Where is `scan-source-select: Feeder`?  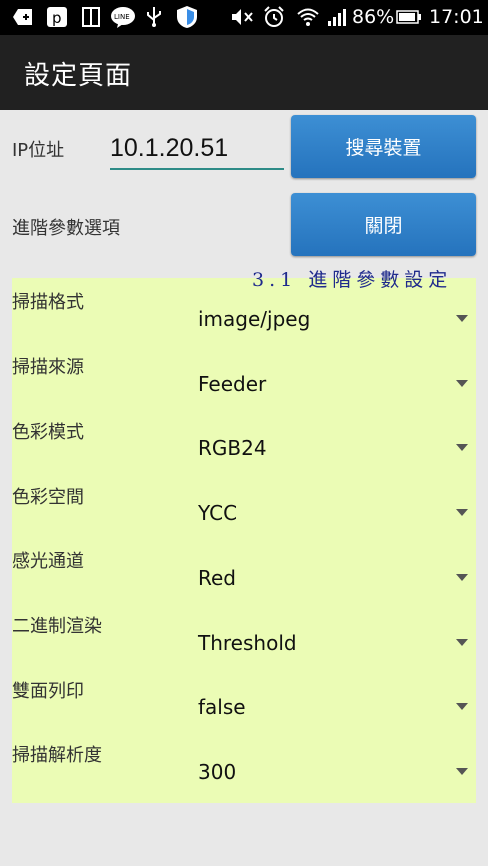
scan-source-select: Feeder is located at coordinates (337, 384).